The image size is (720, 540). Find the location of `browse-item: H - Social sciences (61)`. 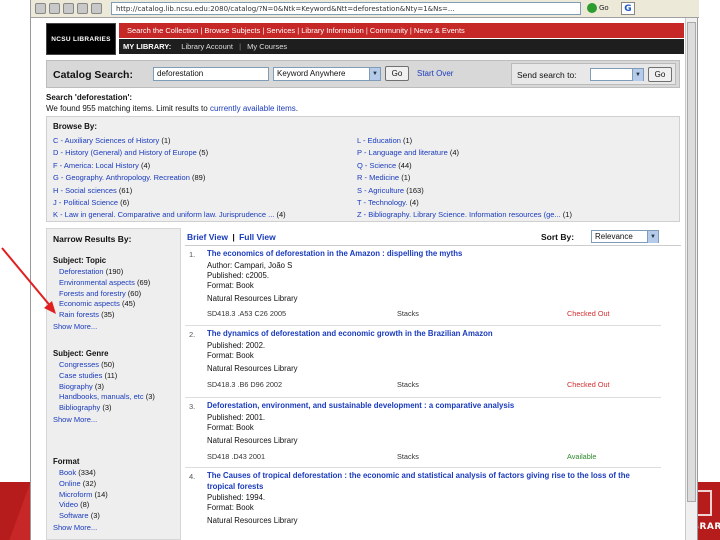

browse-item: H - Social sciences (61) is located at coordinates (169, 191).